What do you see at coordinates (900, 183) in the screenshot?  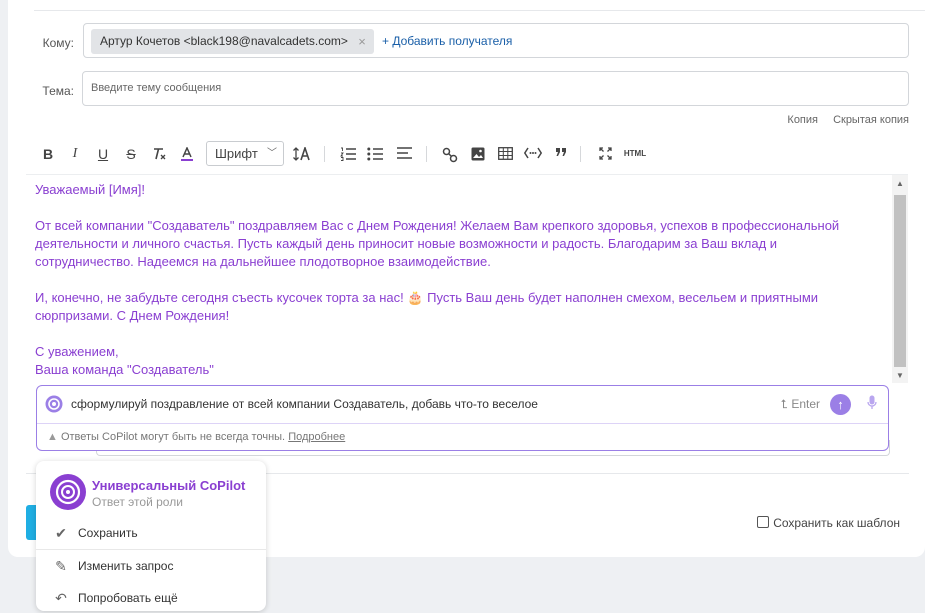 I see `scroll-up-icon: ▲` at bounding box center [900, 183].